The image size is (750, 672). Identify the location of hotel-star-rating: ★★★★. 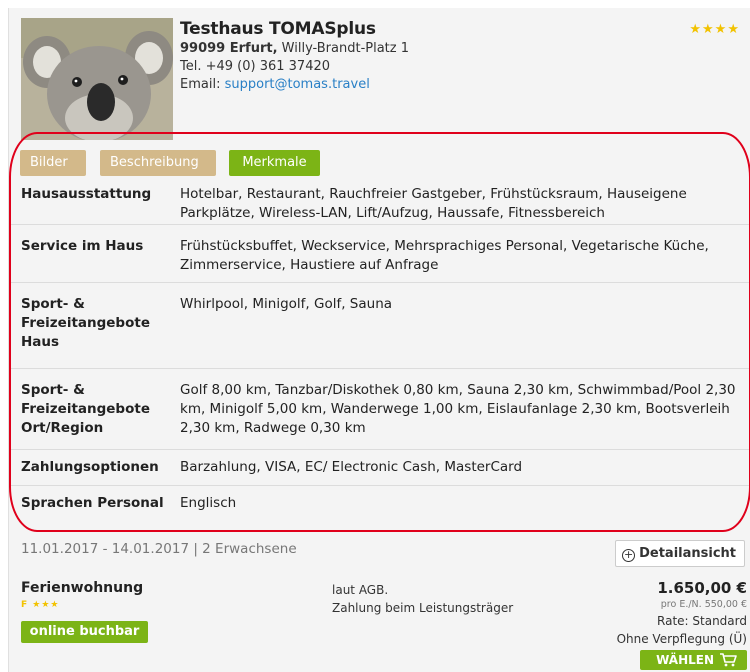
(714, 29).